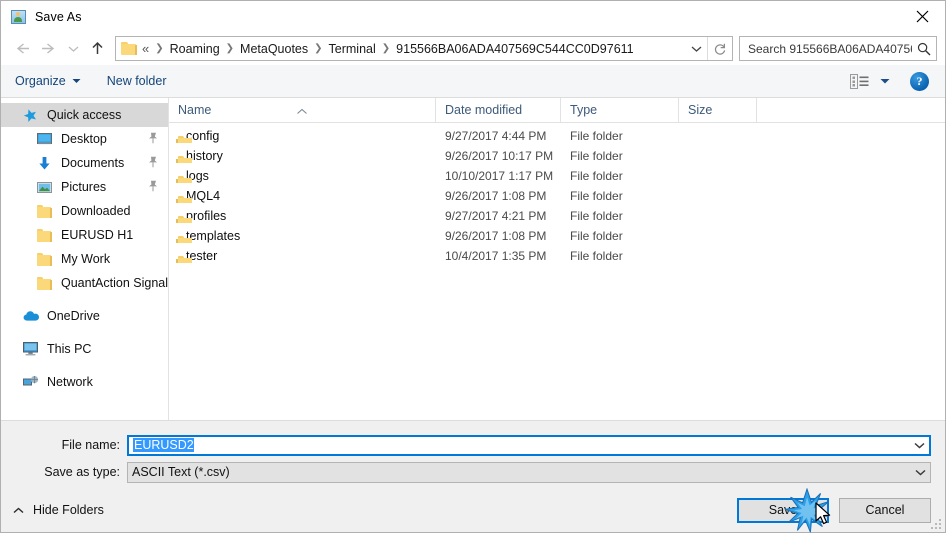 The width and height of the screenshot is (946, 537). I want to click on column-header-type: Type, so click(620, 110).